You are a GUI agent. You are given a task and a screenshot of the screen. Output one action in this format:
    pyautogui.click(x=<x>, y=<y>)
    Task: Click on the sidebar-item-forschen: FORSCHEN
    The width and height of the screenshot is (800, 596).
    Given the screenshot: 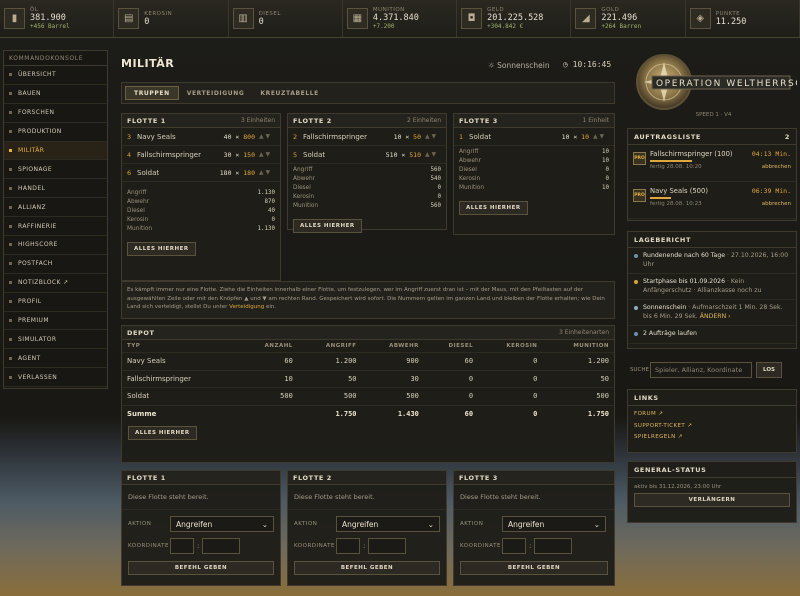 What is the action you would take?
    pyautogui.click(x=55, y=113)
    